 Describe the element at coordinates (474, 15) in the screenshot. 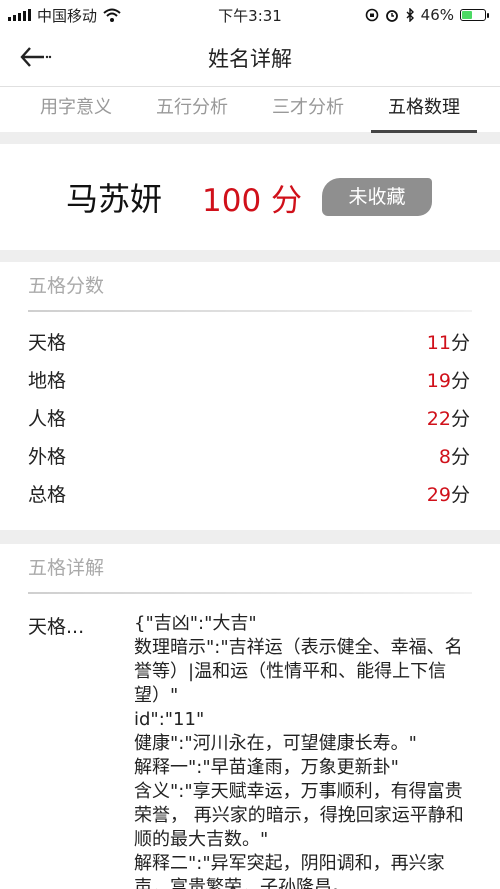

I see `battery-icon` at that location.